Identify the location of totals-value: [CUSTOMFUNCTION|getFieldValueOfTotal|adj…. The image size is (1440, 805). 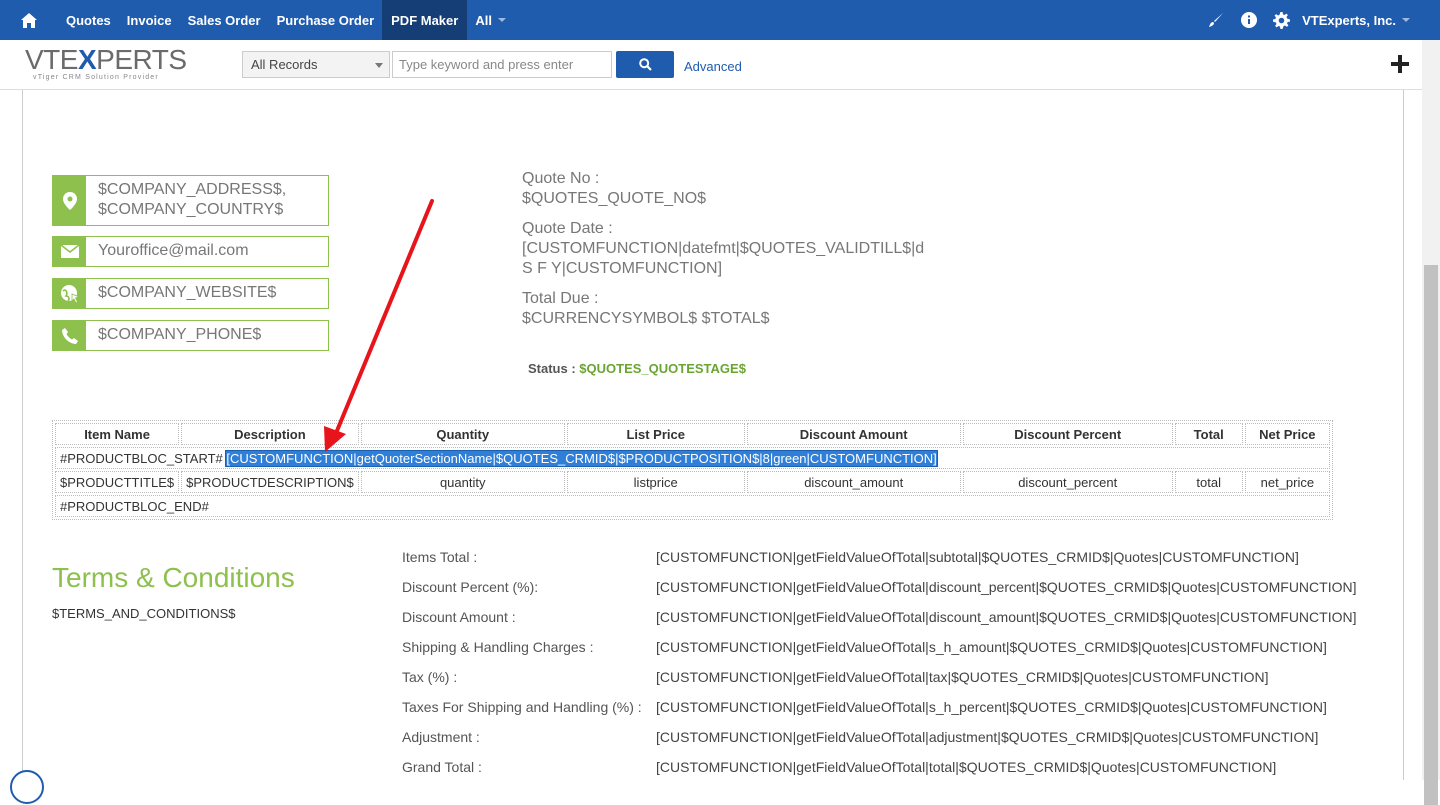
(987, 737).